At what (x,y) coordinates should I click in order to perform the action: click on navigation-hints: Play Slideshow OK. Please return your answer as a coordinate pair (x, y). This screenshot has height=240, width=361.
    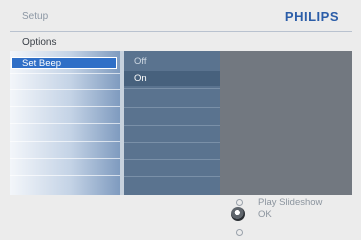
    Looking at the image, I should click on (295, 218).